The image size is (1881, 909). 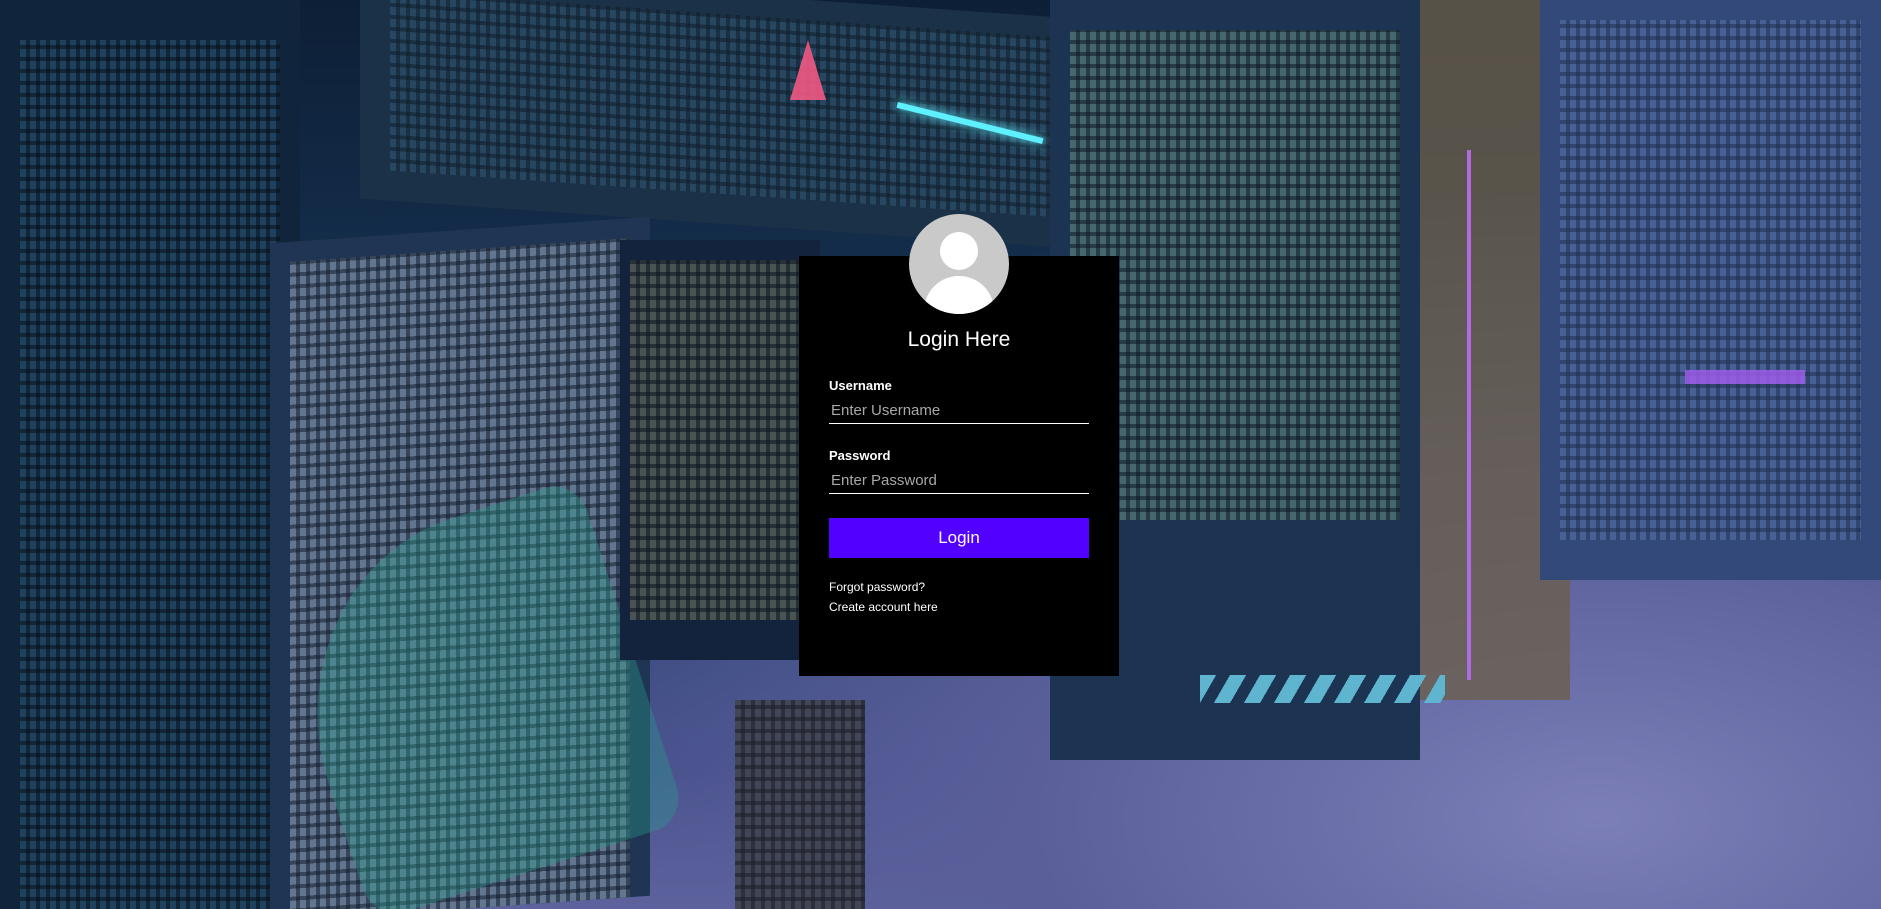 I want to click on login-title: Login Here, so click(x=959, y=339).